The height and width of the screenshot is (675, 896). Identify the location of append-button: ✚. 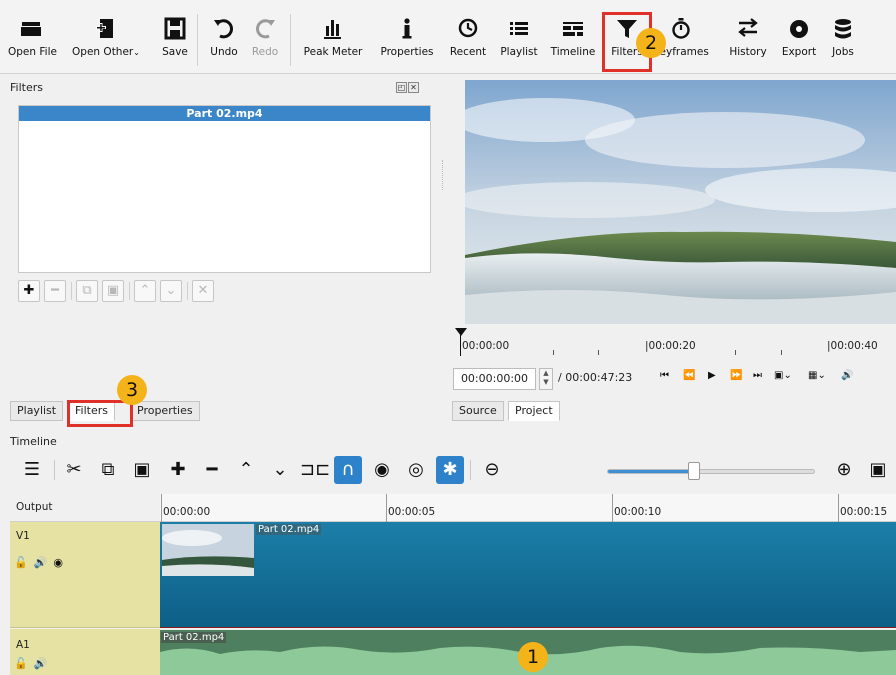
(178, 470).